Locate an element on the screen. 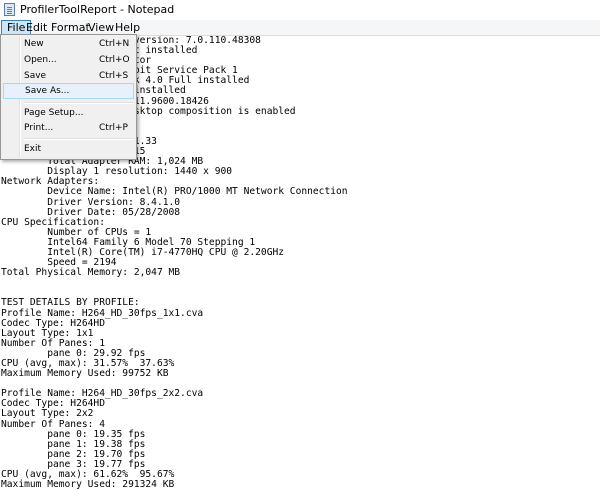 Image resolution: width=600 pixels, height=491 pixels. menu-item-new: New Ctrl+N is located at coordinates (68, 44).